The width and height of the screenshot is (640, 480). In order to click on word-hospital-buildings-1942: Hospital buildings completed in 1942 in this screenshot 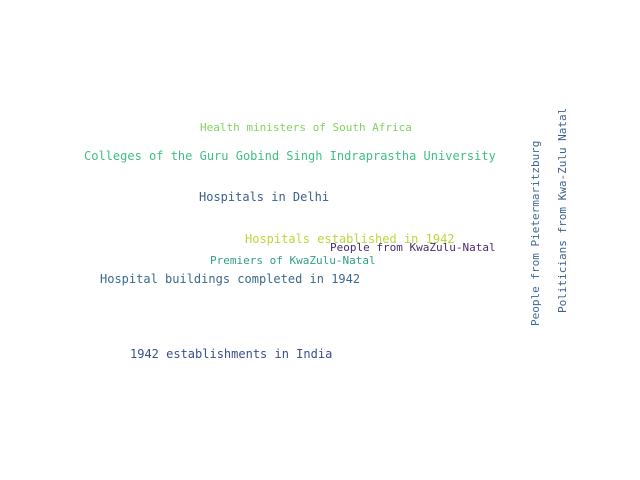, I will do `click(230, 279)`.